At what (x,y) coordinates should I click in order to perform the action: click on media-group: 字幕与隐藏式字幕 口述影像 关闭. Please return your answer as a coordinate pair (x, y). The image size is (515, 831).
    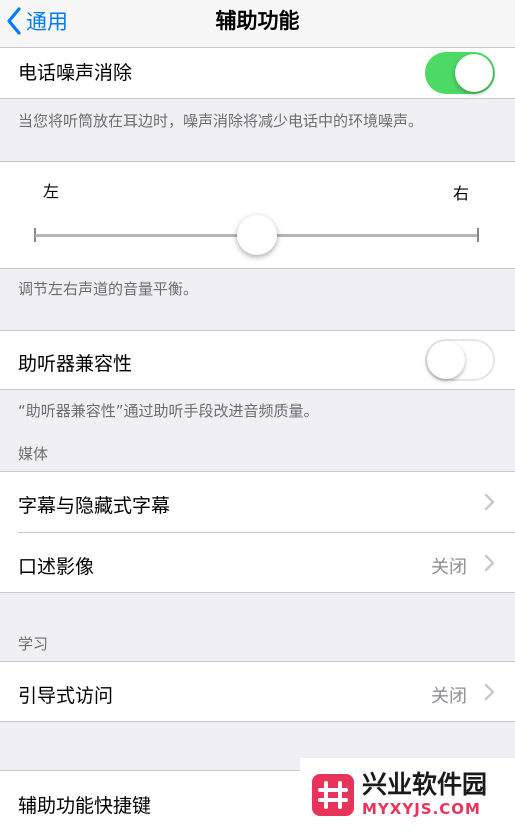
    Looking at the image, I should click on (257, 532).